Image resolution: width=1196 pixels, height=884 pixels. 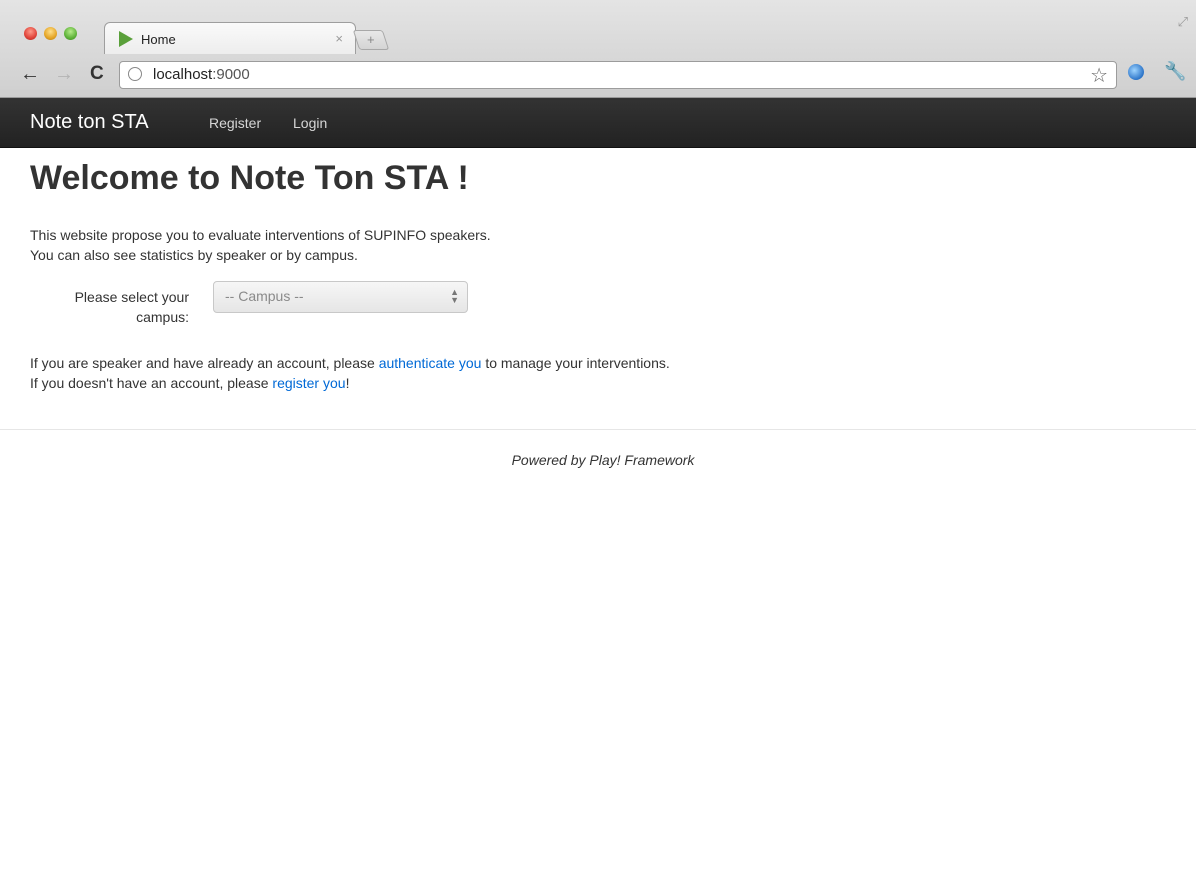 What do you see at coordinates (598, 49) in the screenshot?
I see `browser-chrome: Home × + ⤢ ← → C localhost:9000 ☆ 🔧` at bounding box center [598, 49].